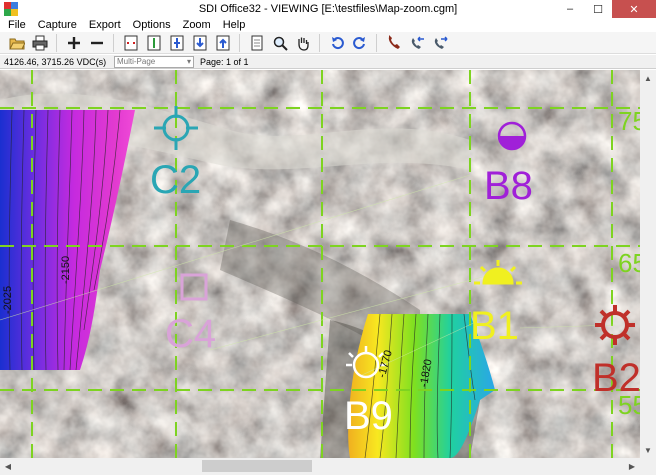  I want to click on app-icon, so click(11, 9).